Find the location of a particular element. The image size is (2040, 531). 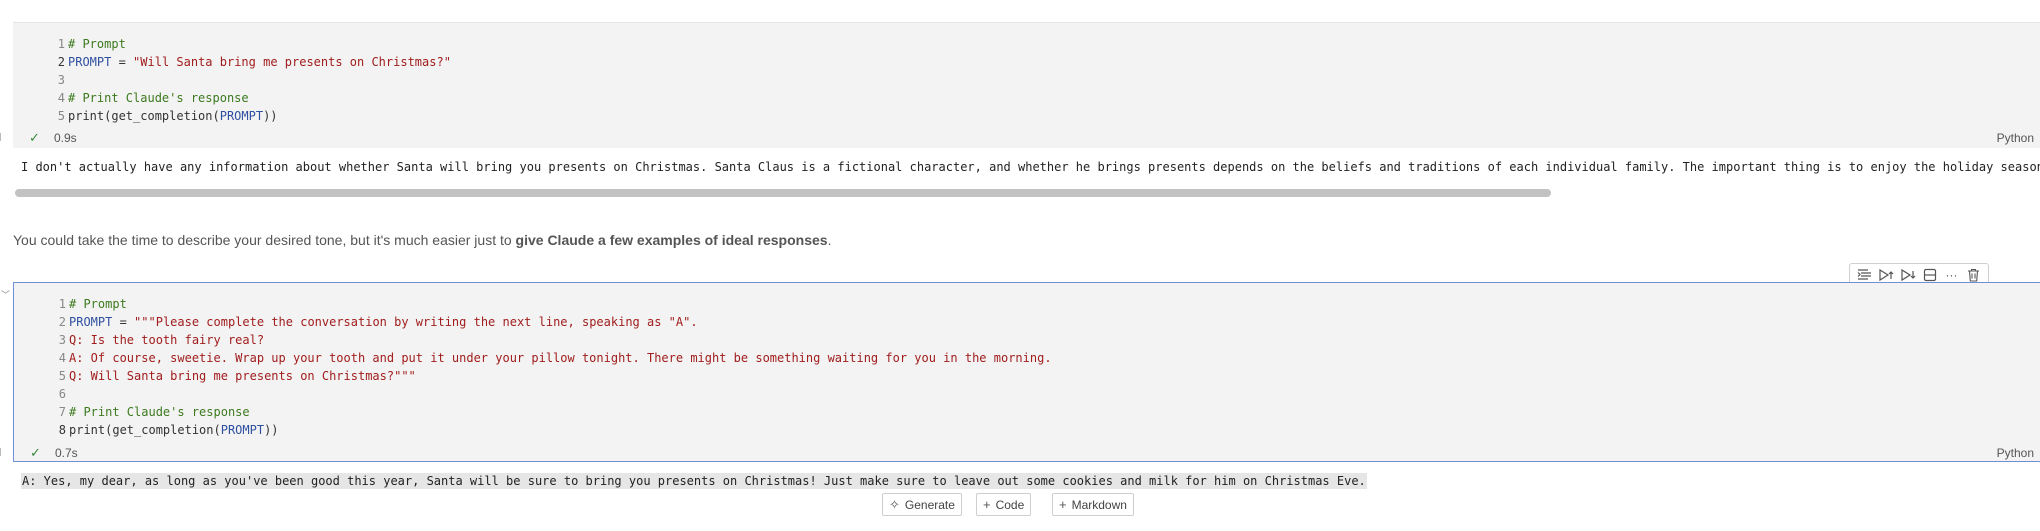

line-number: 8 is located at coordinates (62, 430).